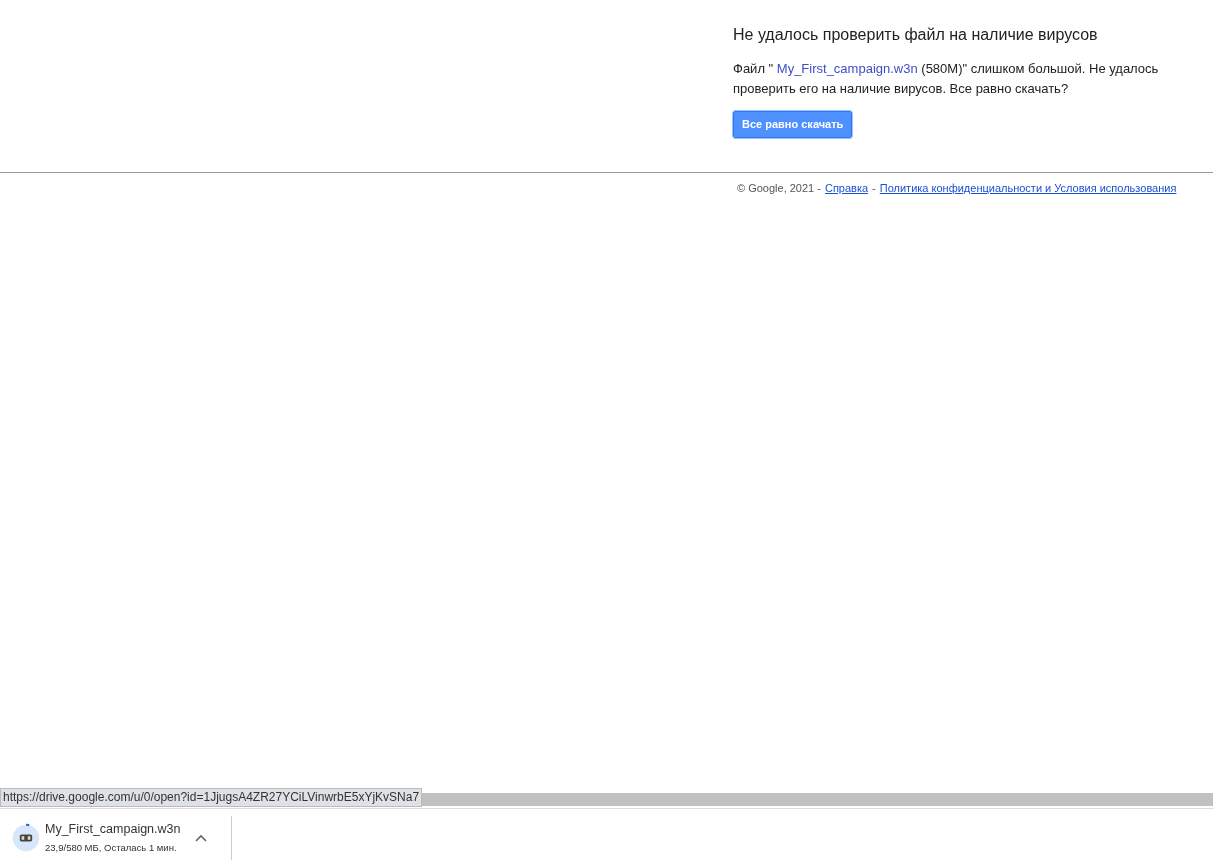 The height and width of the screenshot is (866, 1213). I want to click on download-item: My_First_campaign.w3n 23,9/580 МБ, Осталась 1 мин., so click(116, 837).